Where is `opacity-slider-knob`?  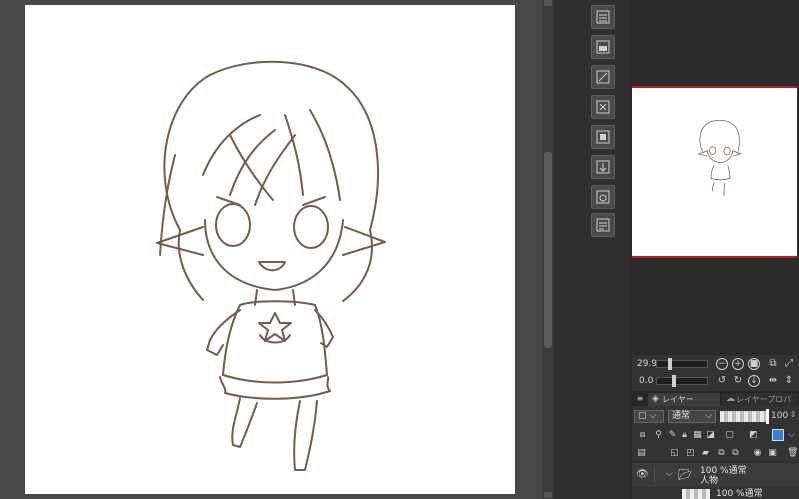 opacity-slider-knob is located at coordinates (767, 416).